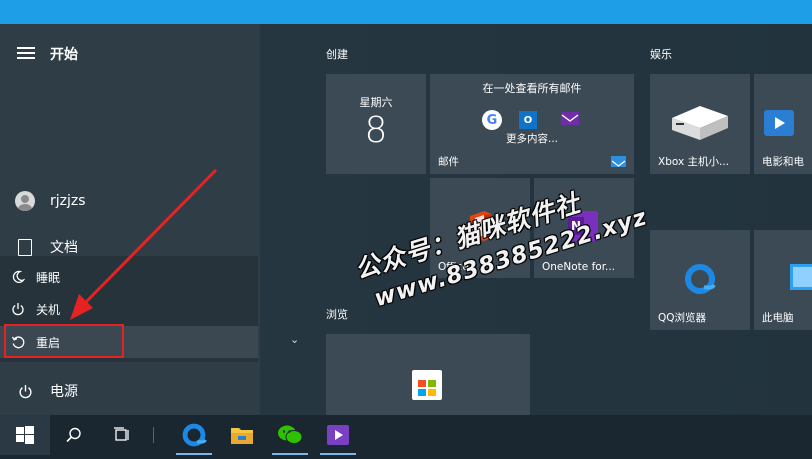  I want to click on movies-icon, so click(779, 123).